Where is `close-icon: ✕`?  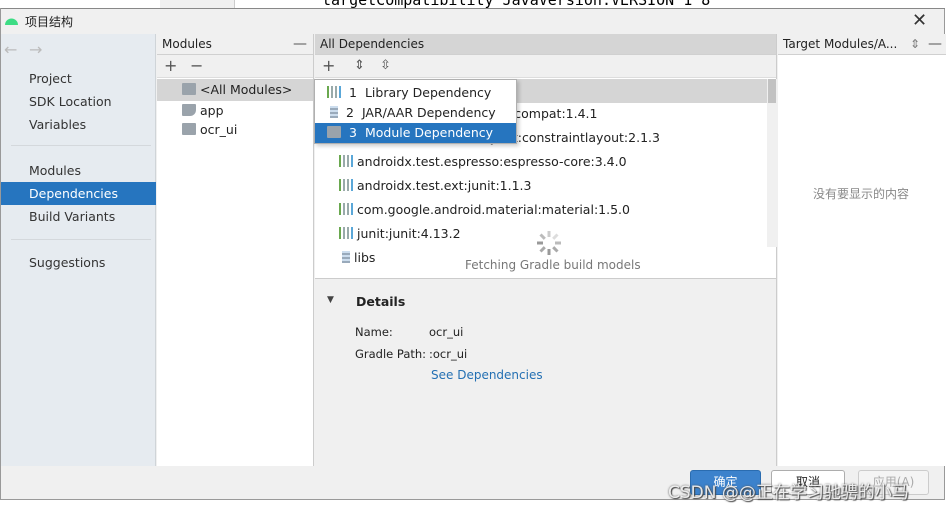
close-icon: ✕ is located at coordinates (919, 20).